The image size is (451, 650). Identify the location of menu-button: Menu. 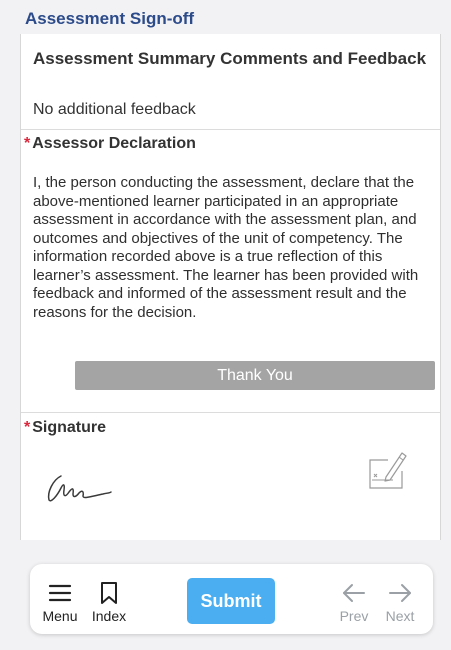
(60, 599).